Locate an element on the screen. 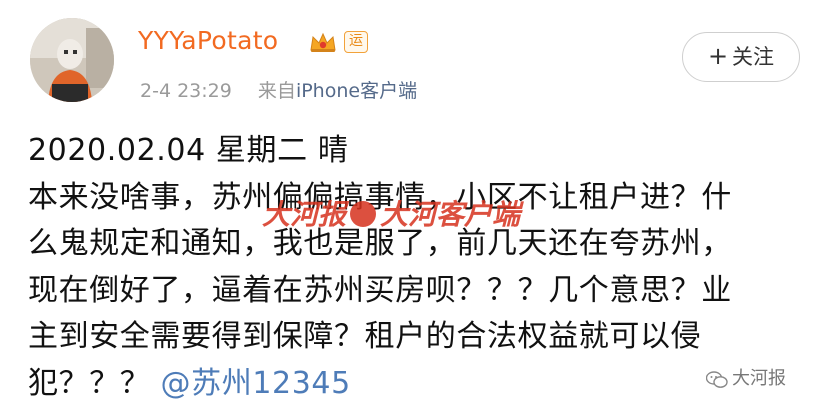  yun-badge-icon: 运 is located at coordinates (356, 42).